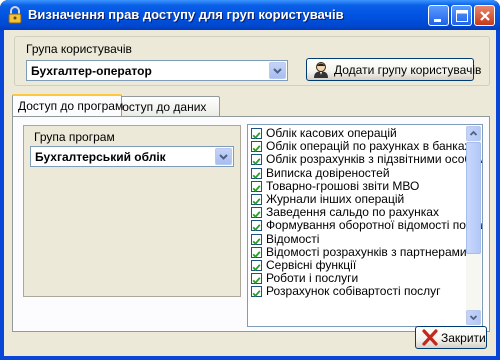 The height and width of the screenshot is (360, 500). I want to click on program-list-item-label: Розрахунок собівартості послуг, so click(353, 291).